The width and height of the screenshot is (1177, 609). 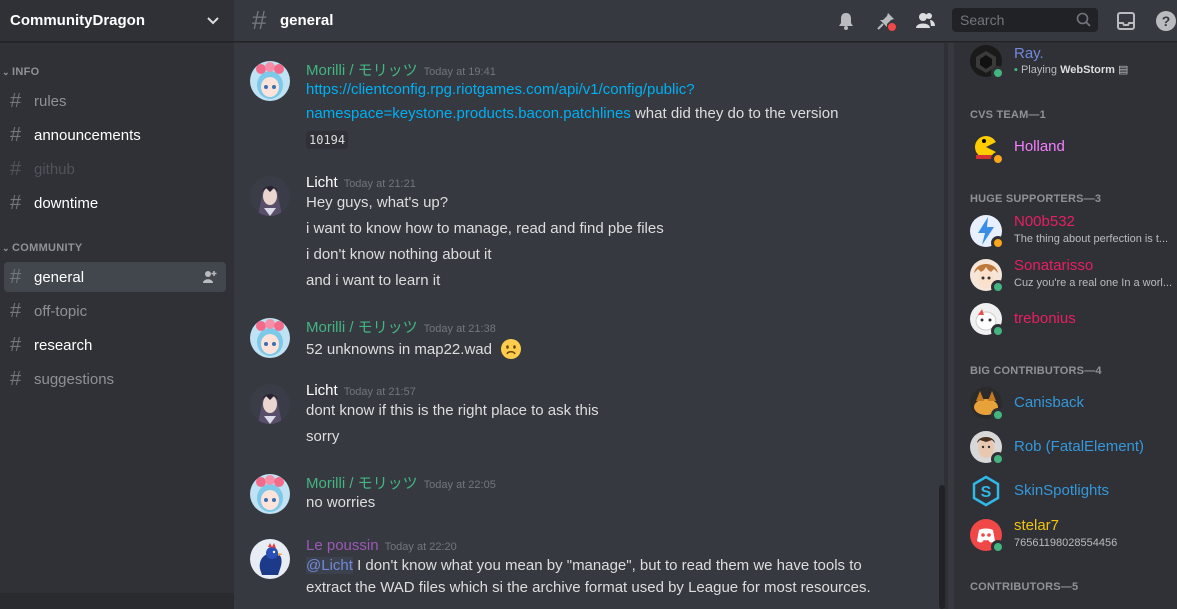 I want to click on member-holland: Holland, so click(x=1073, y=147).